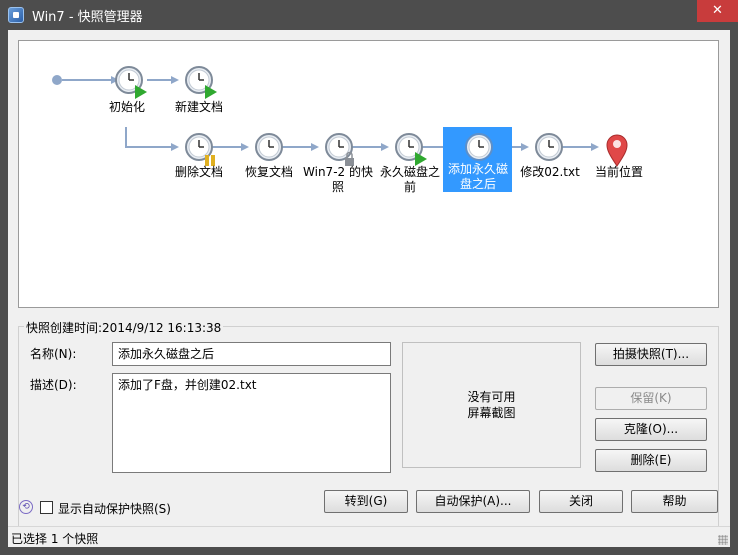  I want to click on snapshot-node-win7, so click(343, 150).